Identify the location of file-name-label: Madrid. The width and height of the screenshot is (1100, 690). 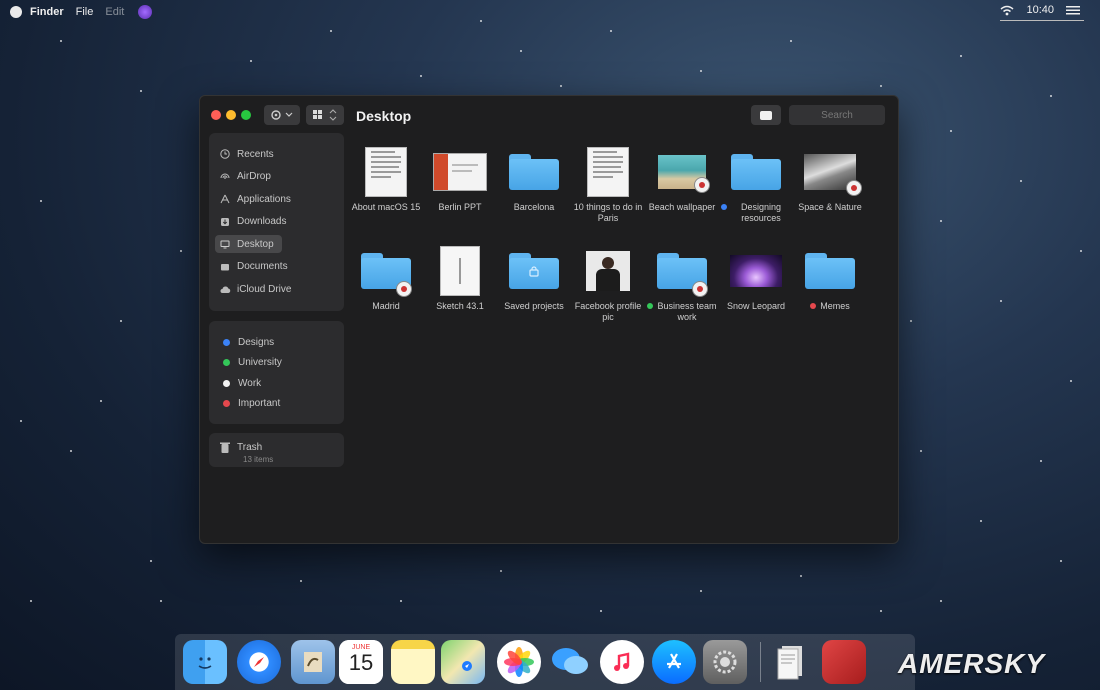
(386, 306).